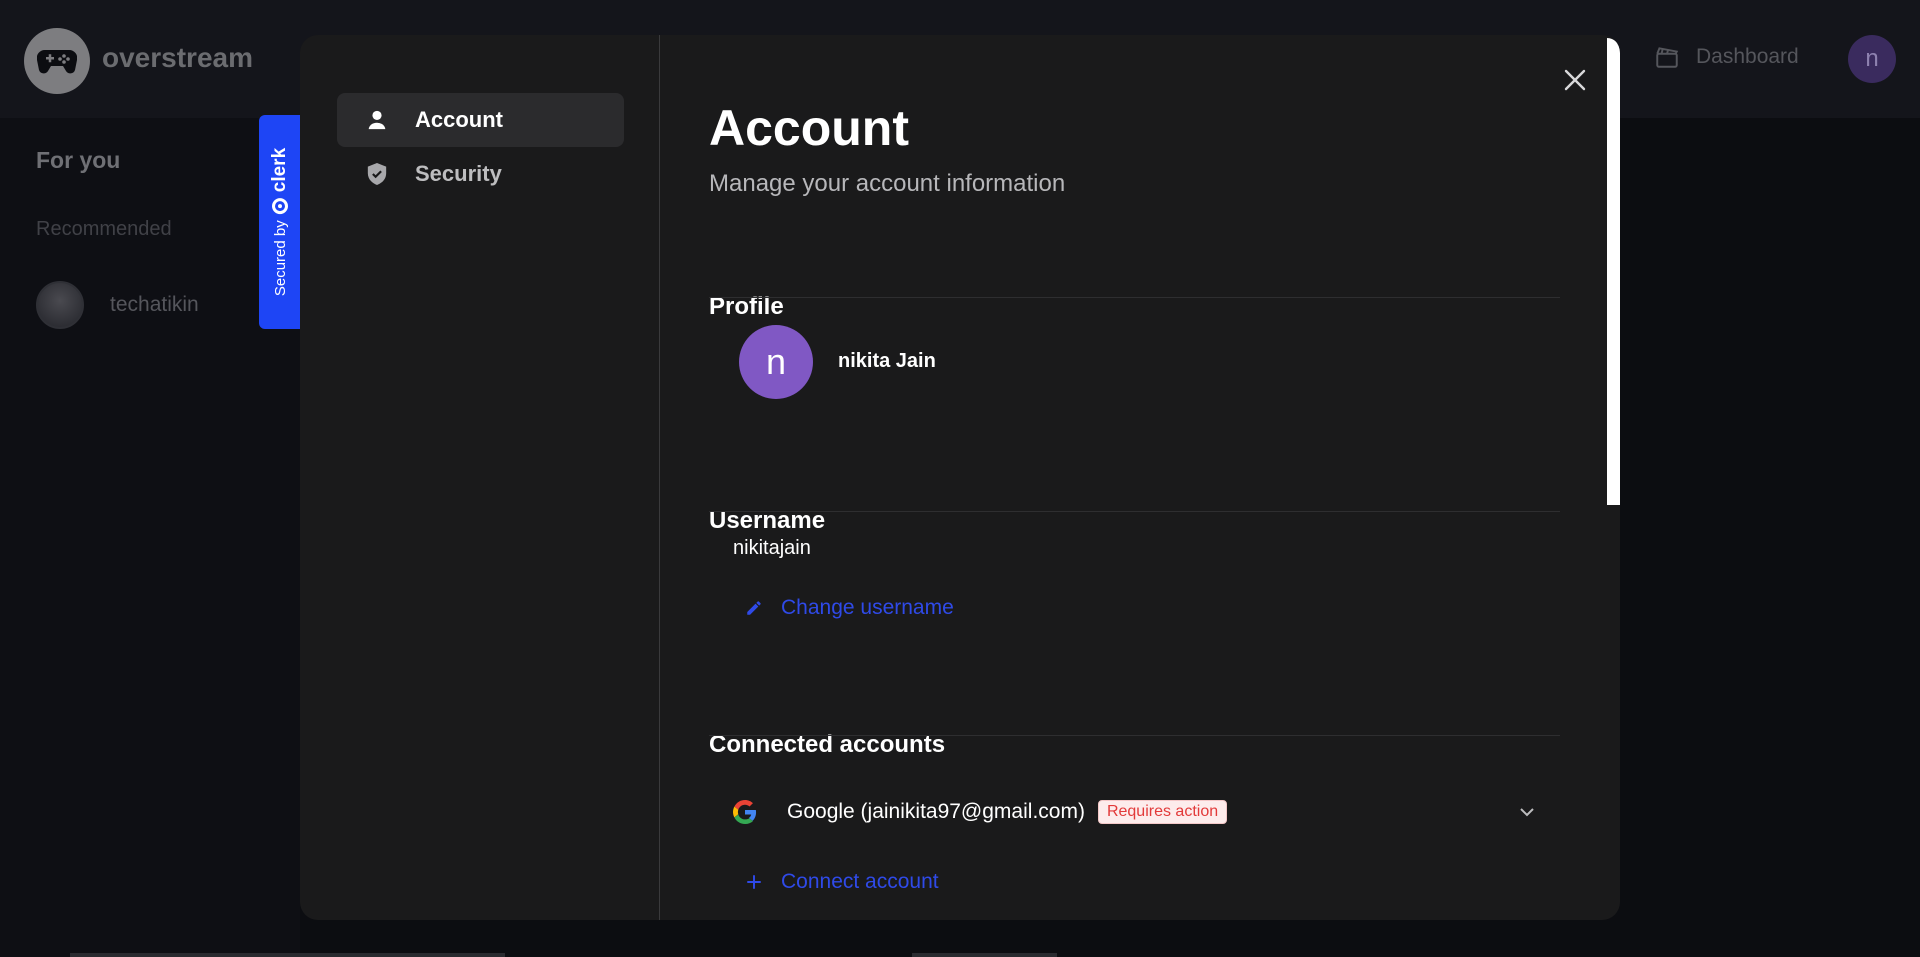 This screenshot has width=1920, height=957. I want to click on profile-name: nikita Jain, so click(887, 361).